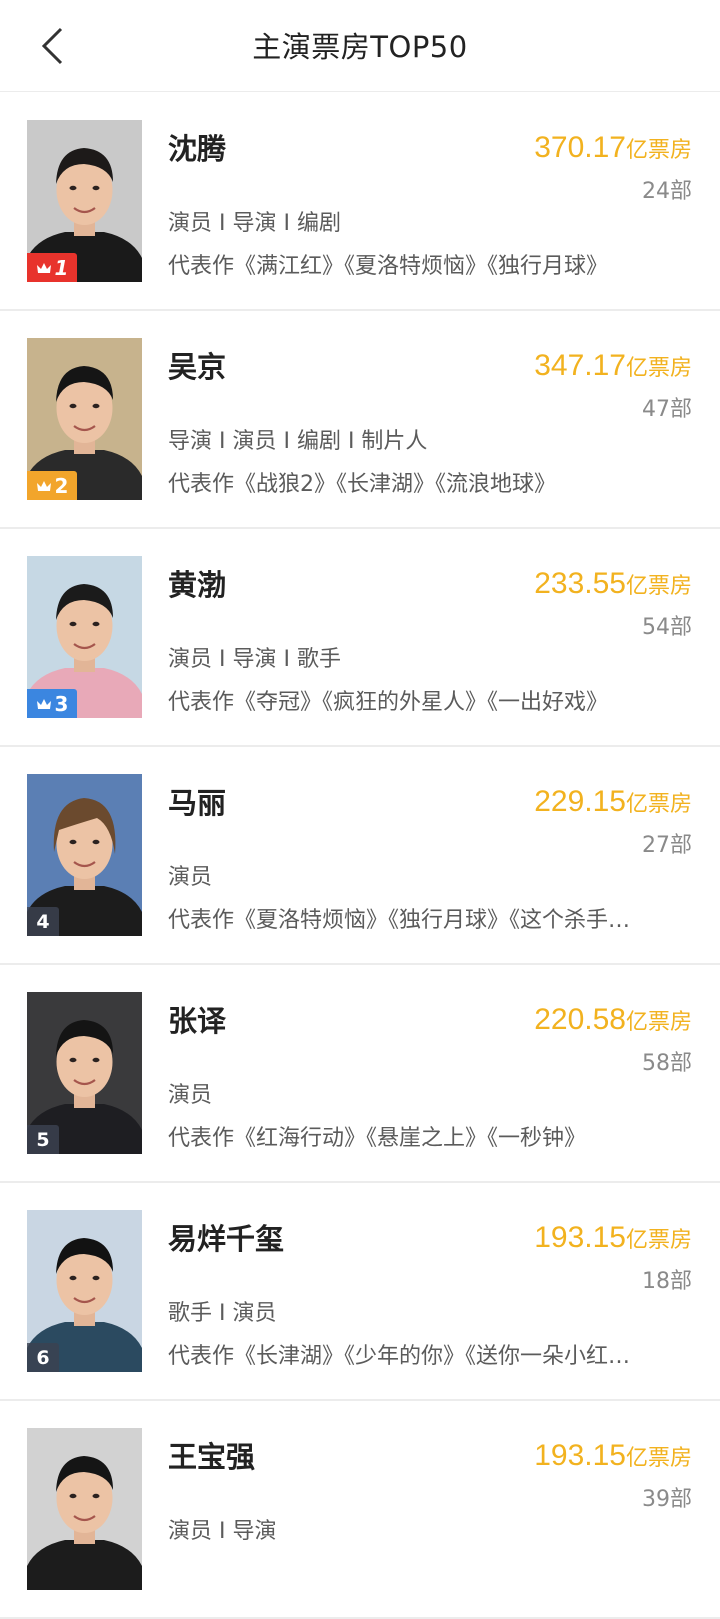 The width and height of the screenshot is (720, 1619). Describe the element at coordinates (197, 1021) in the screenshot. I see `actor-name: 张译` at that location.